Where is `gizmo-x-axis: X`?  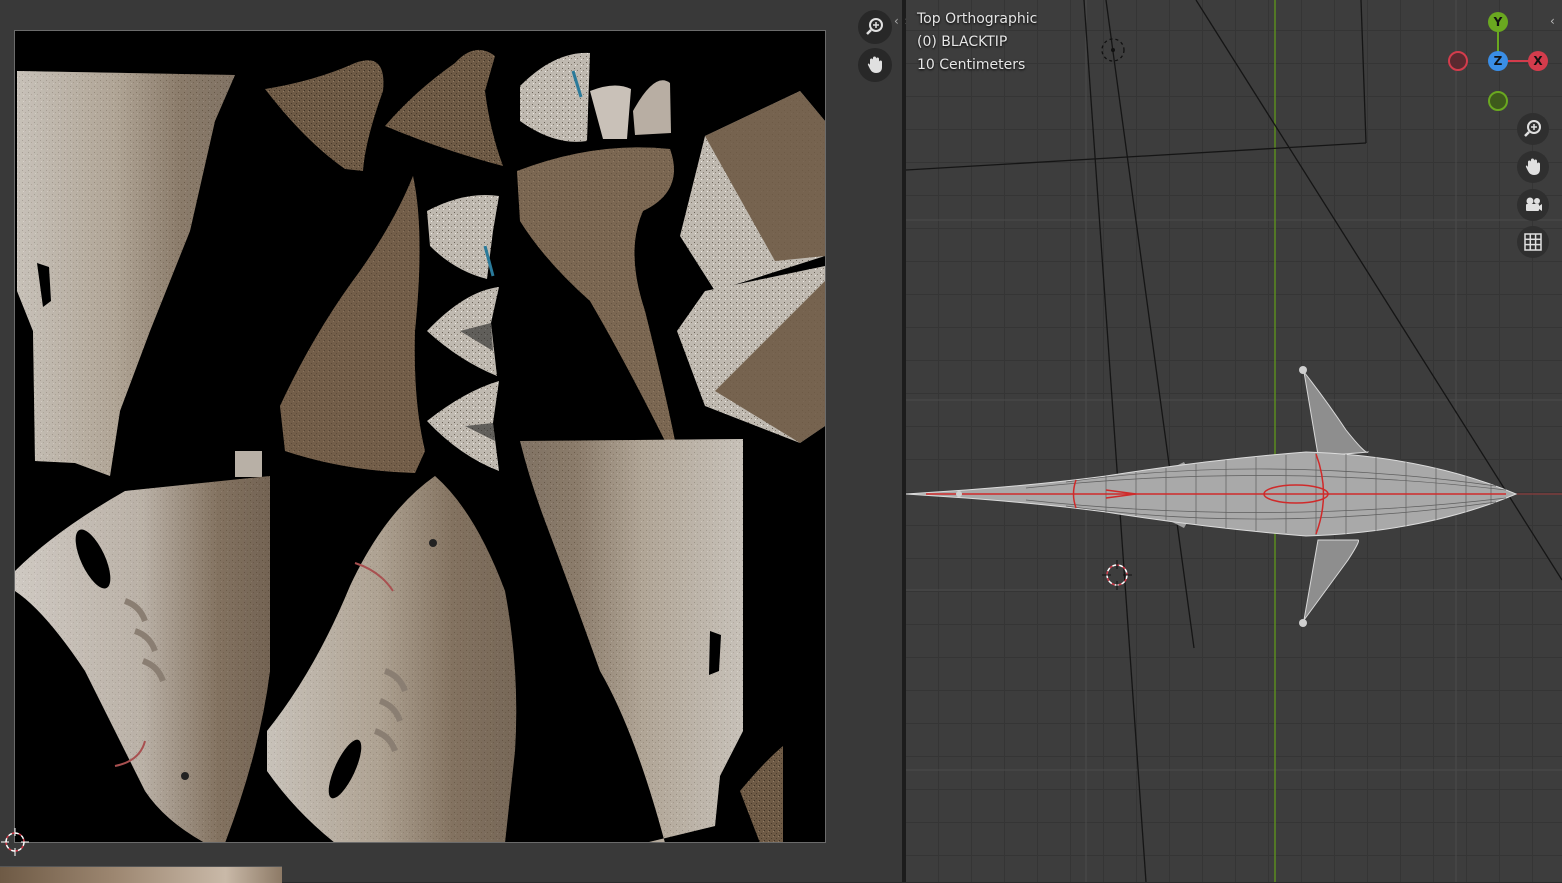 gizmo-x-axis: X is located at coordinates (1538, 61).